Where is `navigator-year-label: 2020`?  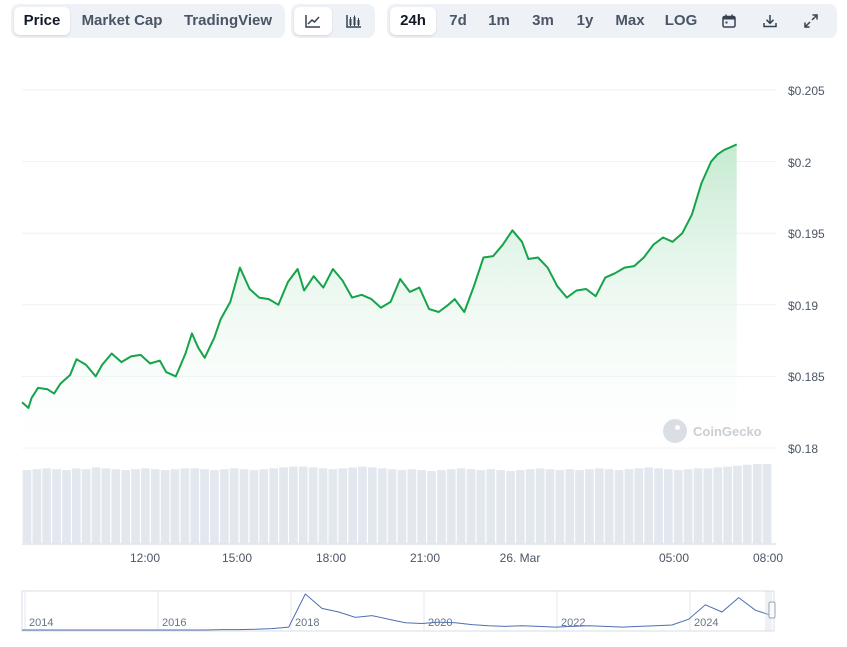 navigator-year-label: 2020 is located at coordinates (440, 623).